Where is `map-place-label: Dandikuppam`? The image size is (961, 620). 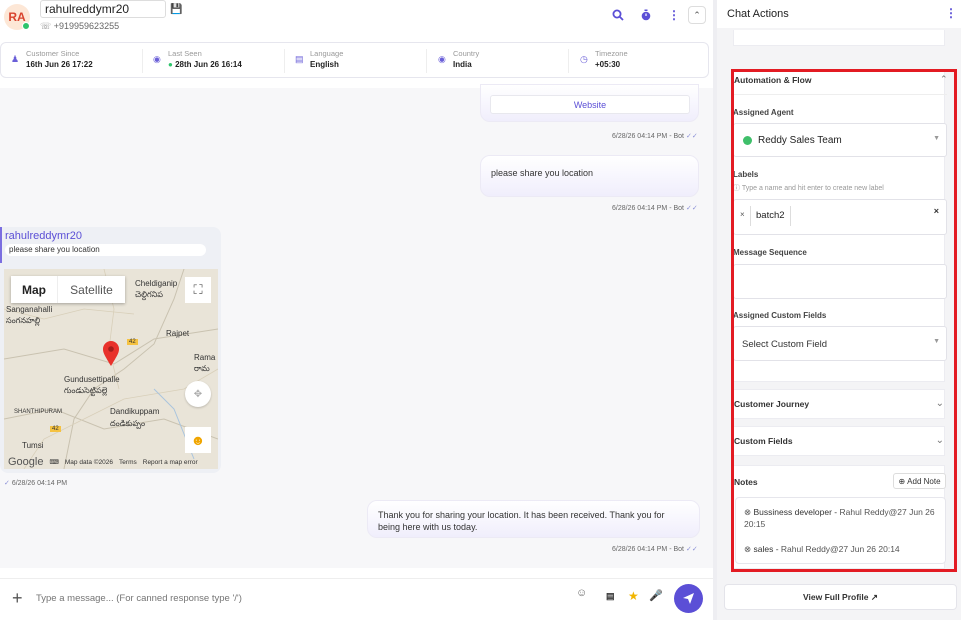
map-place-label: Dandikuppam is located at coordinates (135, 411).